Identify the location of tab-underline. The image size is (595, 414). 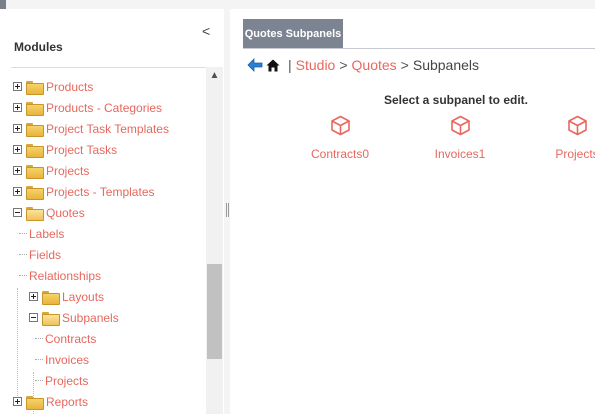
(419, 48).